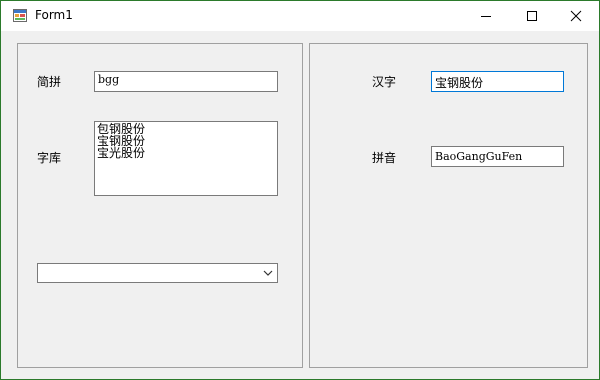 The height and width of the screenshot is (380, 600). What do you see at coordinates (186, 153) in the screenshot?
I see `list-item: 宝光股份` at bounding box center [186, 153].